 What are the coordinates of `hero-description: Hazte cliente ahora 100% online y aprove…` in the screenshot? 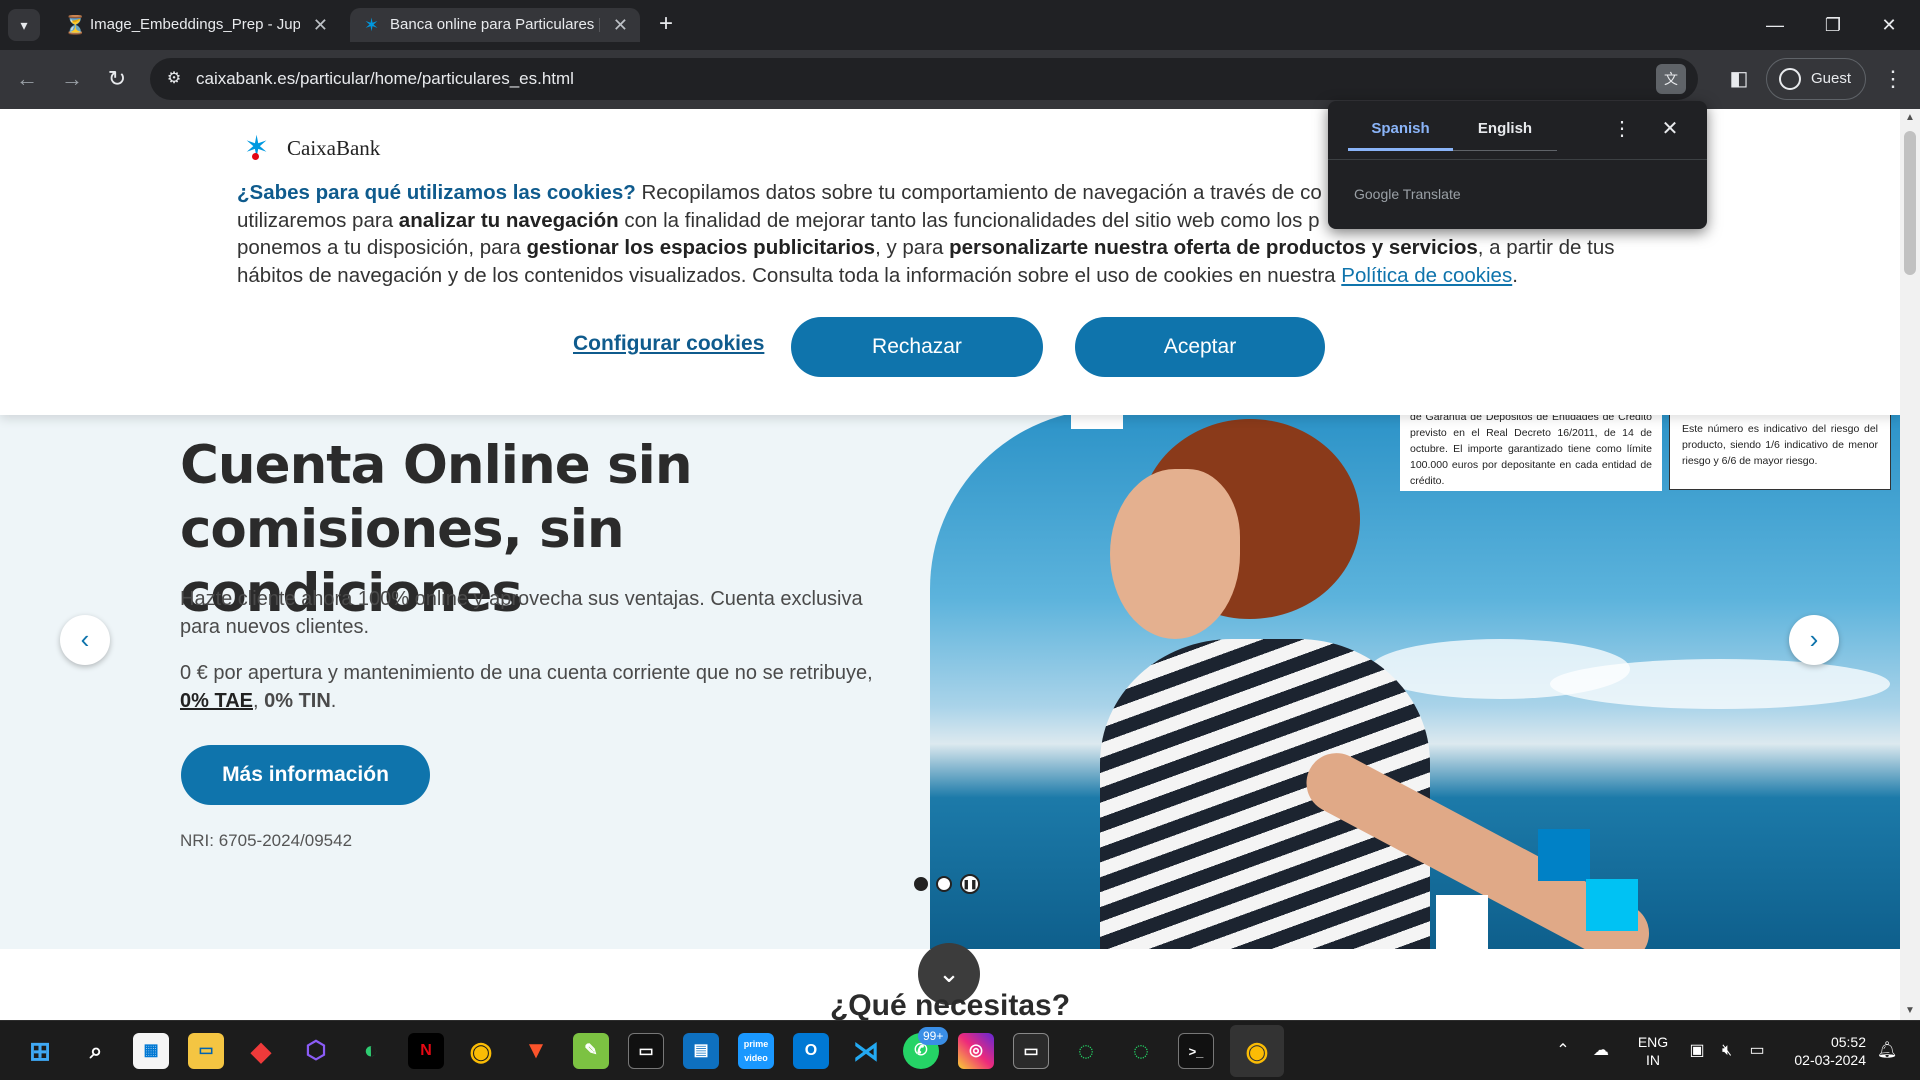 It's located at (521, 613).